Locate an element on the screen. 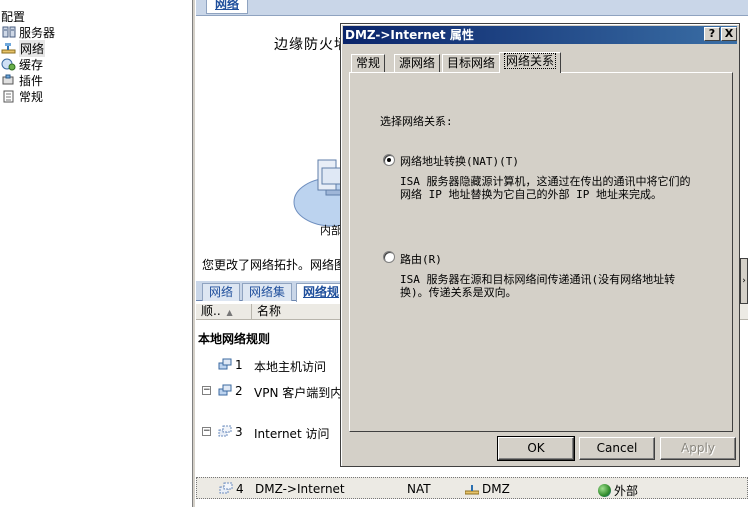 This screenshot has width=748, height=507. tab-network-relationship: 网络关系 is located at coordinates (530, 62).